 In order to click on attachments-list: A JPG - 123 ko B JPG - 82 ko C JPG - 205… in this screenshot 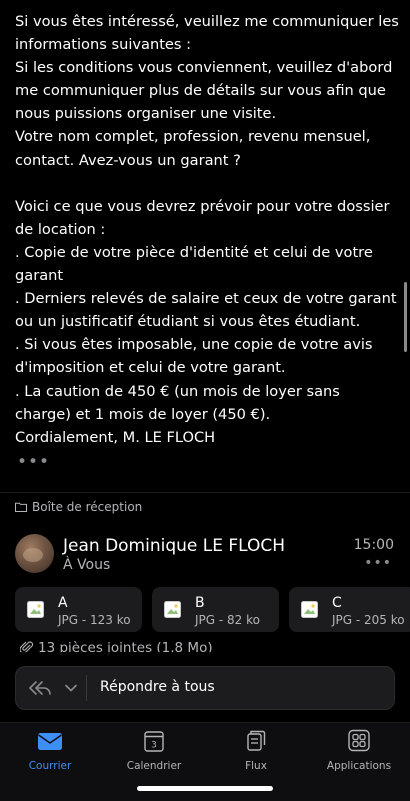, I will do `click(212, 609)`.